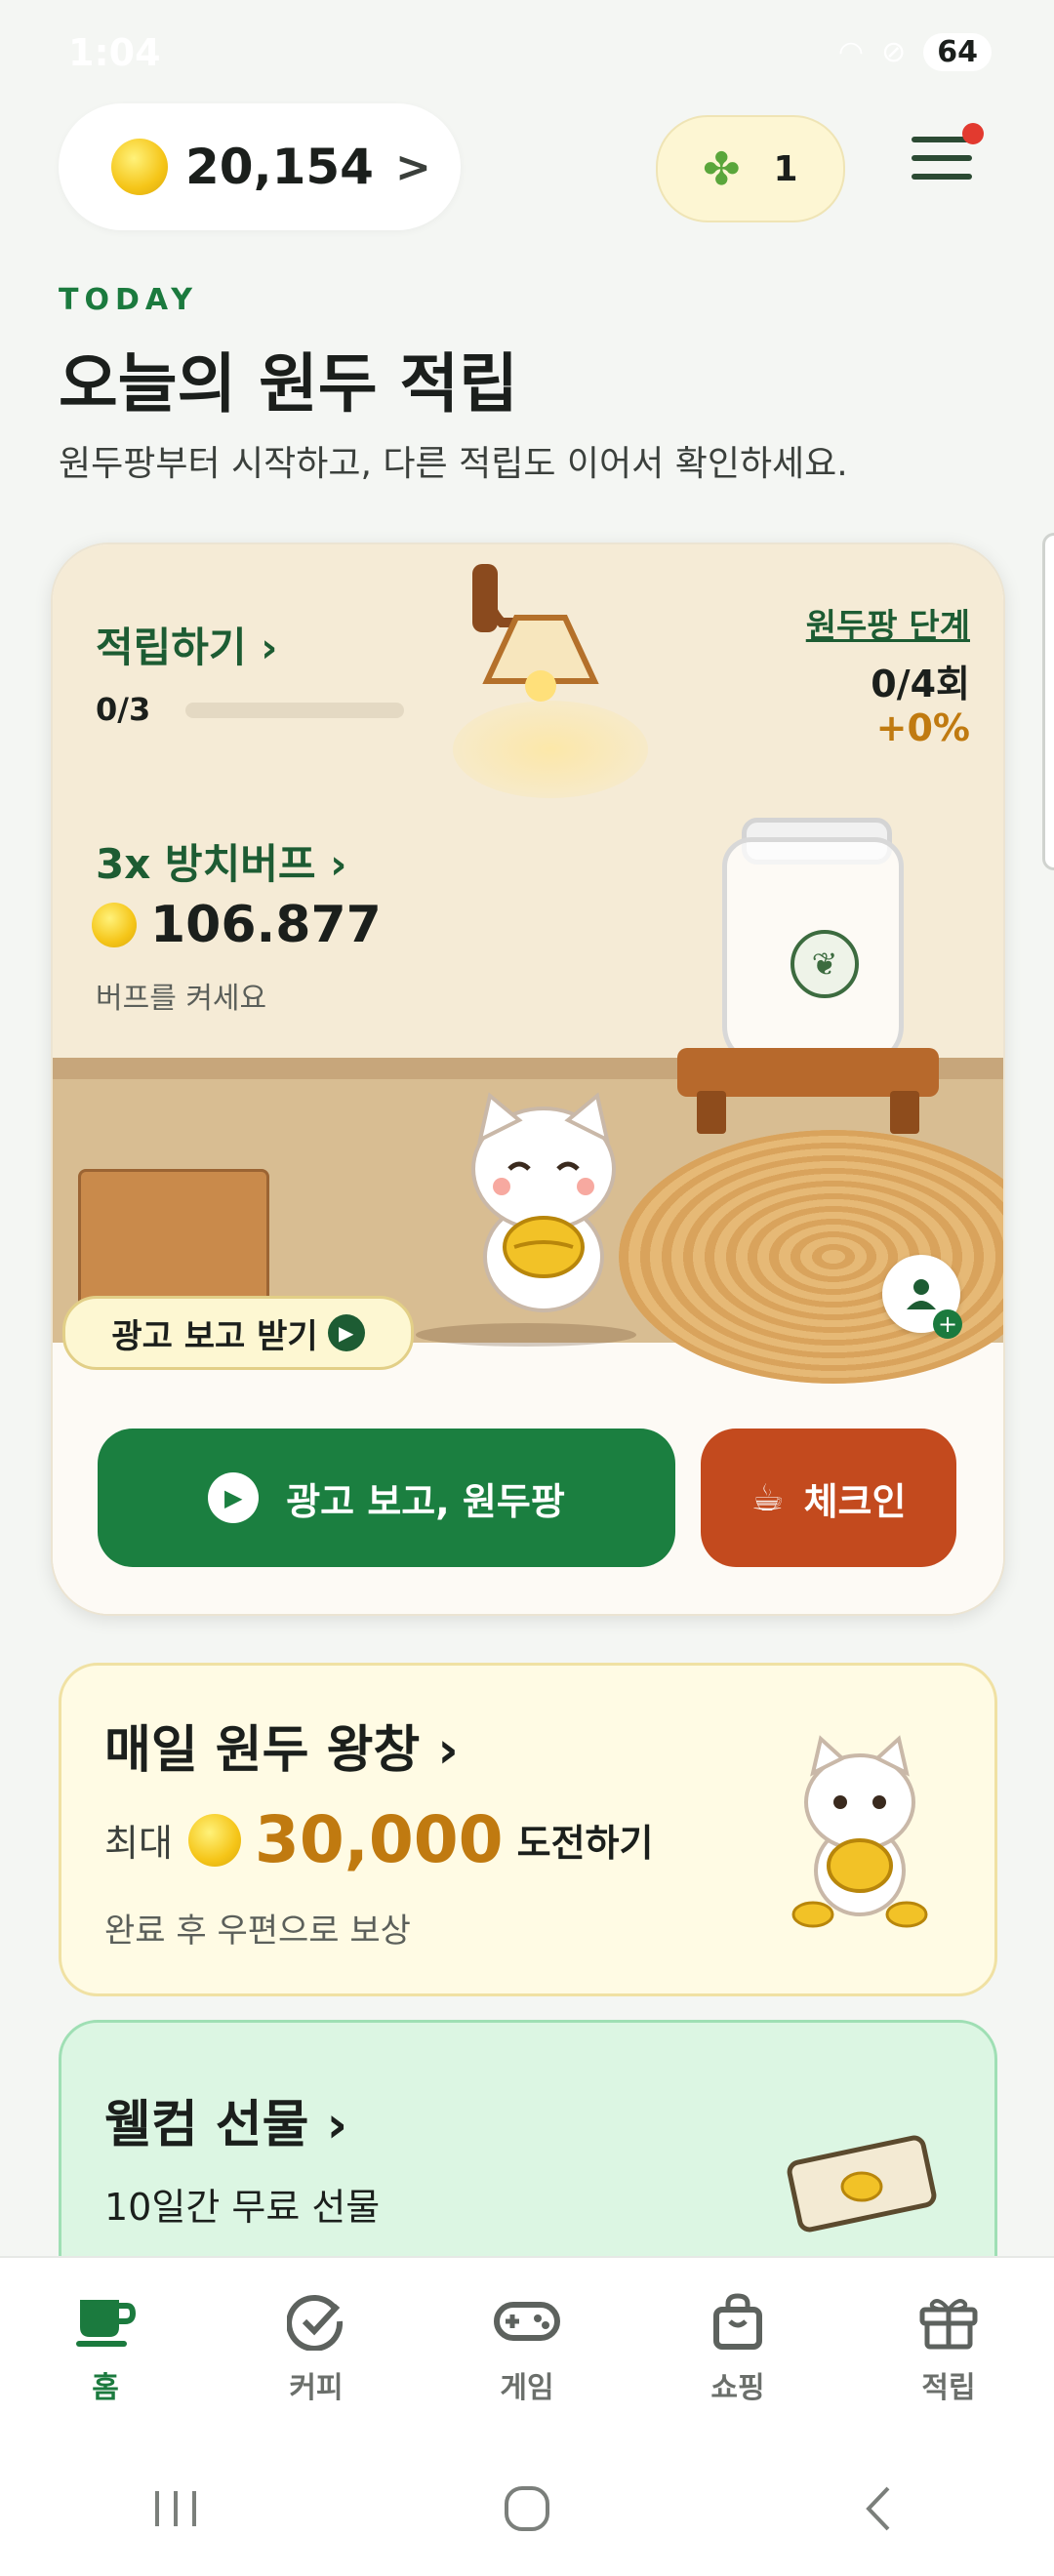  I want to click on coin-balance-button: 20,154 >, so click(260, 166).